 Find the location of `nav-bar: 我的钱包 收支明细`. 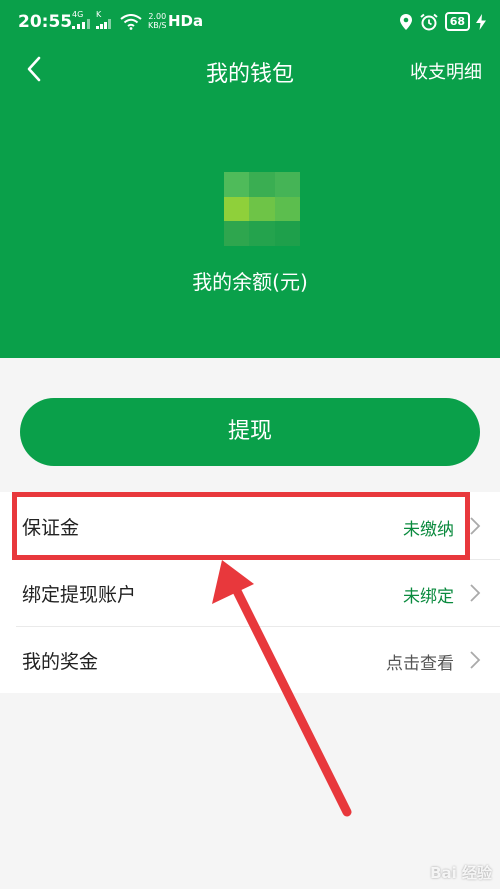

nav-bar: 我的钱包 收支明细 is located at coordinates (250, 69).